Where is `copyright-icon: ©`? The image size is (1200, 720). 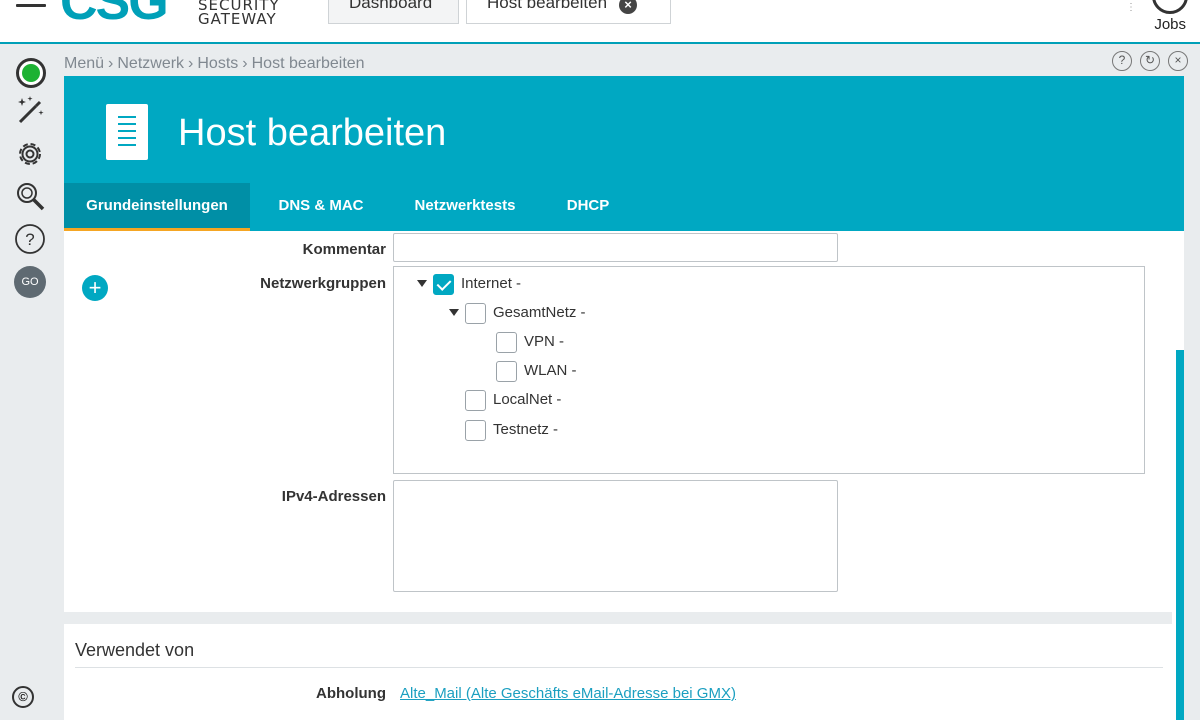 copyright-icon: © is located at coordinates (23, 697).